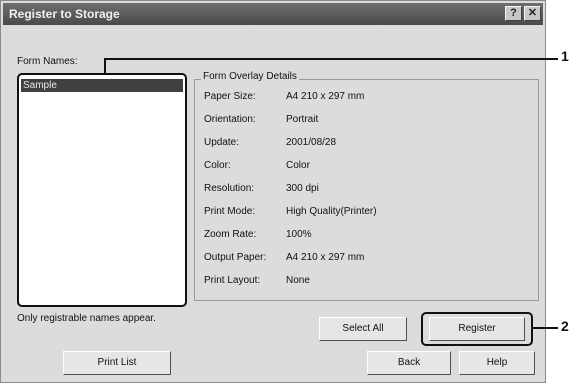 This screenshot has height=383, width=573. I want to click on window-title: Register to Storage, so click(64, 14).